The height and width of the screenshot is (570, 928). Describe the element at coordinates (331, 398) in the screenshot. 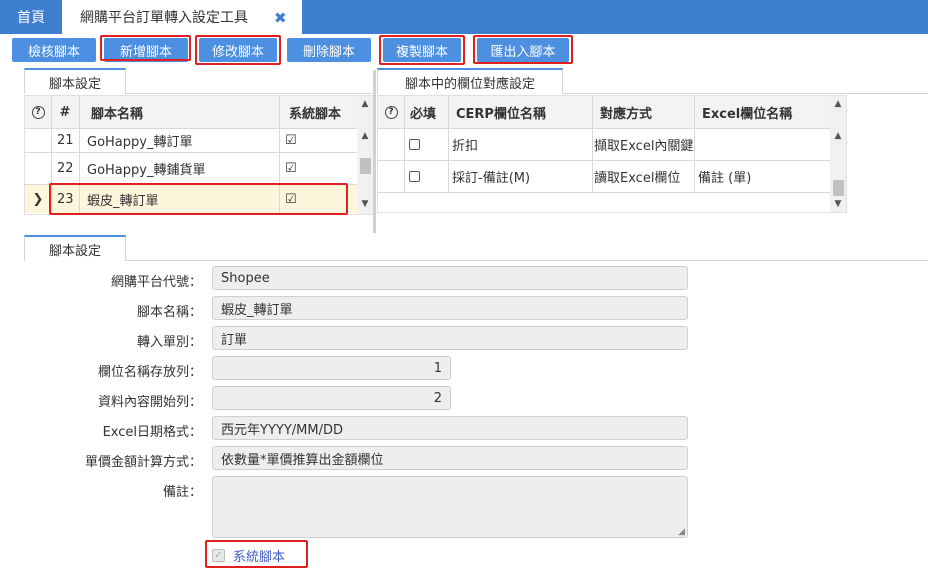

I see `data-start-row-field: 2` at that location.